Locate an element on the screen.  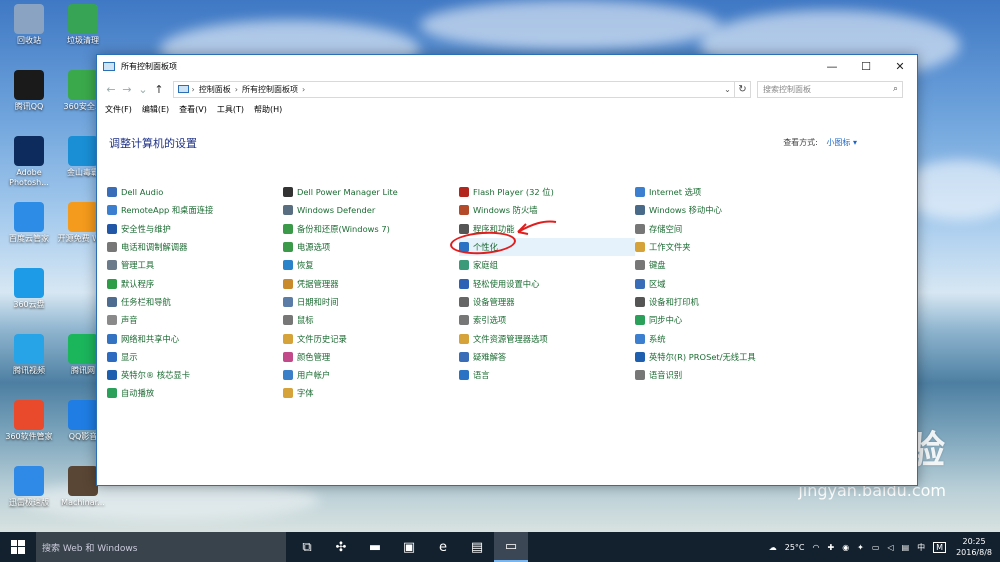
desktop-icon: 腾讯视频 is located at coordinates (29, 355).